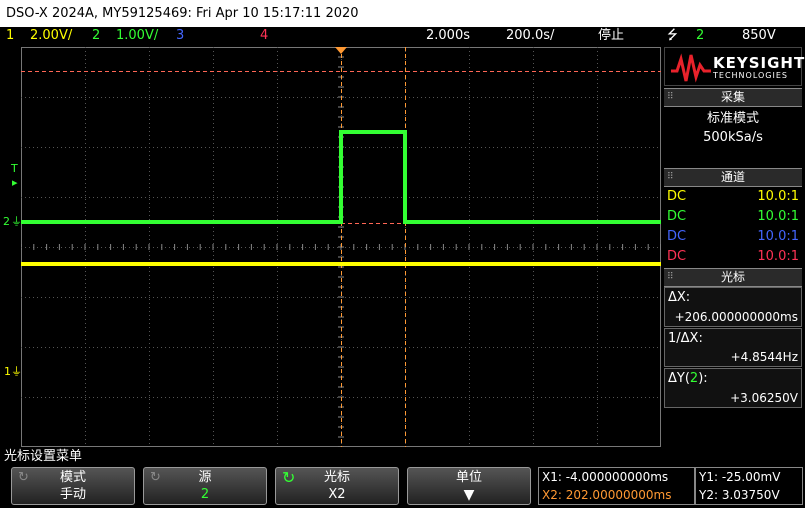  Describe the element at coordinates (732, 118) in the screenshot. I see `acquire-mode: 标准模式` at that location.